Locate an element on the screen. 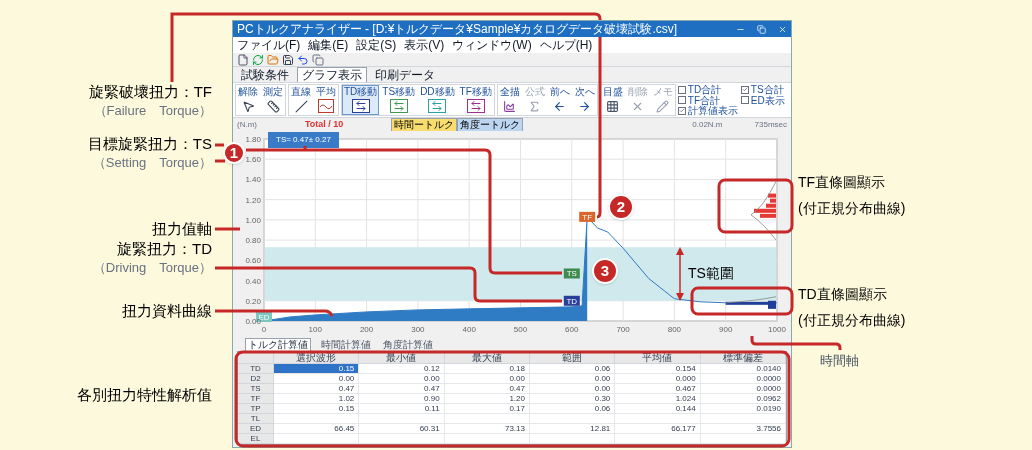 The image size is (1032, 450). new-file-icon is located at coordinates (243, 59).